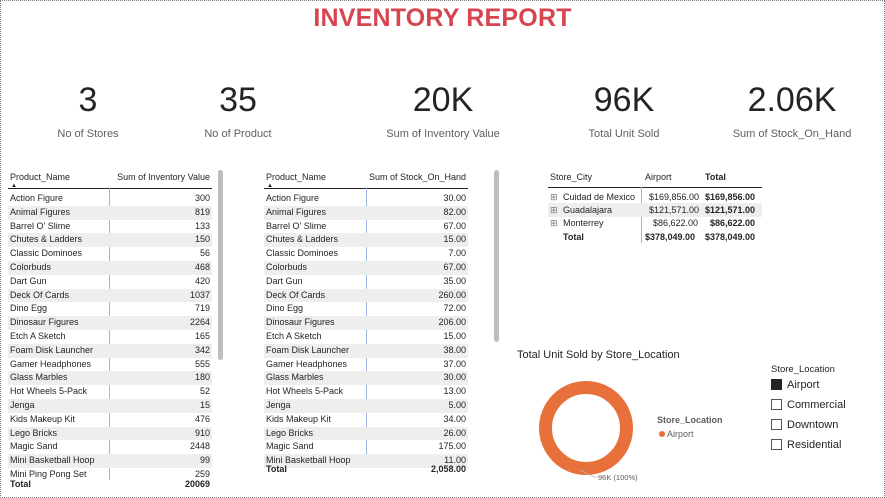  I want to click on product-name-cell: Dino Egg, so click(285, 308).